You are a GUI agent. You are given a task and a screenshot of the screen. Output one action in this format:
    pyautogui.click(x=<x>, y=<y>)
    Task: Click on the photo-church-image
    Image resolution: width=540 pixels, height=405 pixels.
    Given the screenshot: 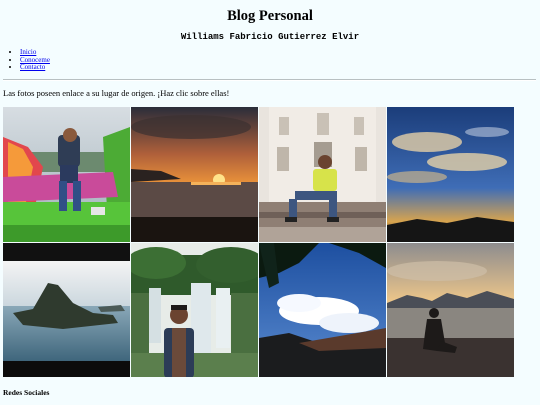 What is the action you would take?
    pyautogui.click(x=322, y=174)
    